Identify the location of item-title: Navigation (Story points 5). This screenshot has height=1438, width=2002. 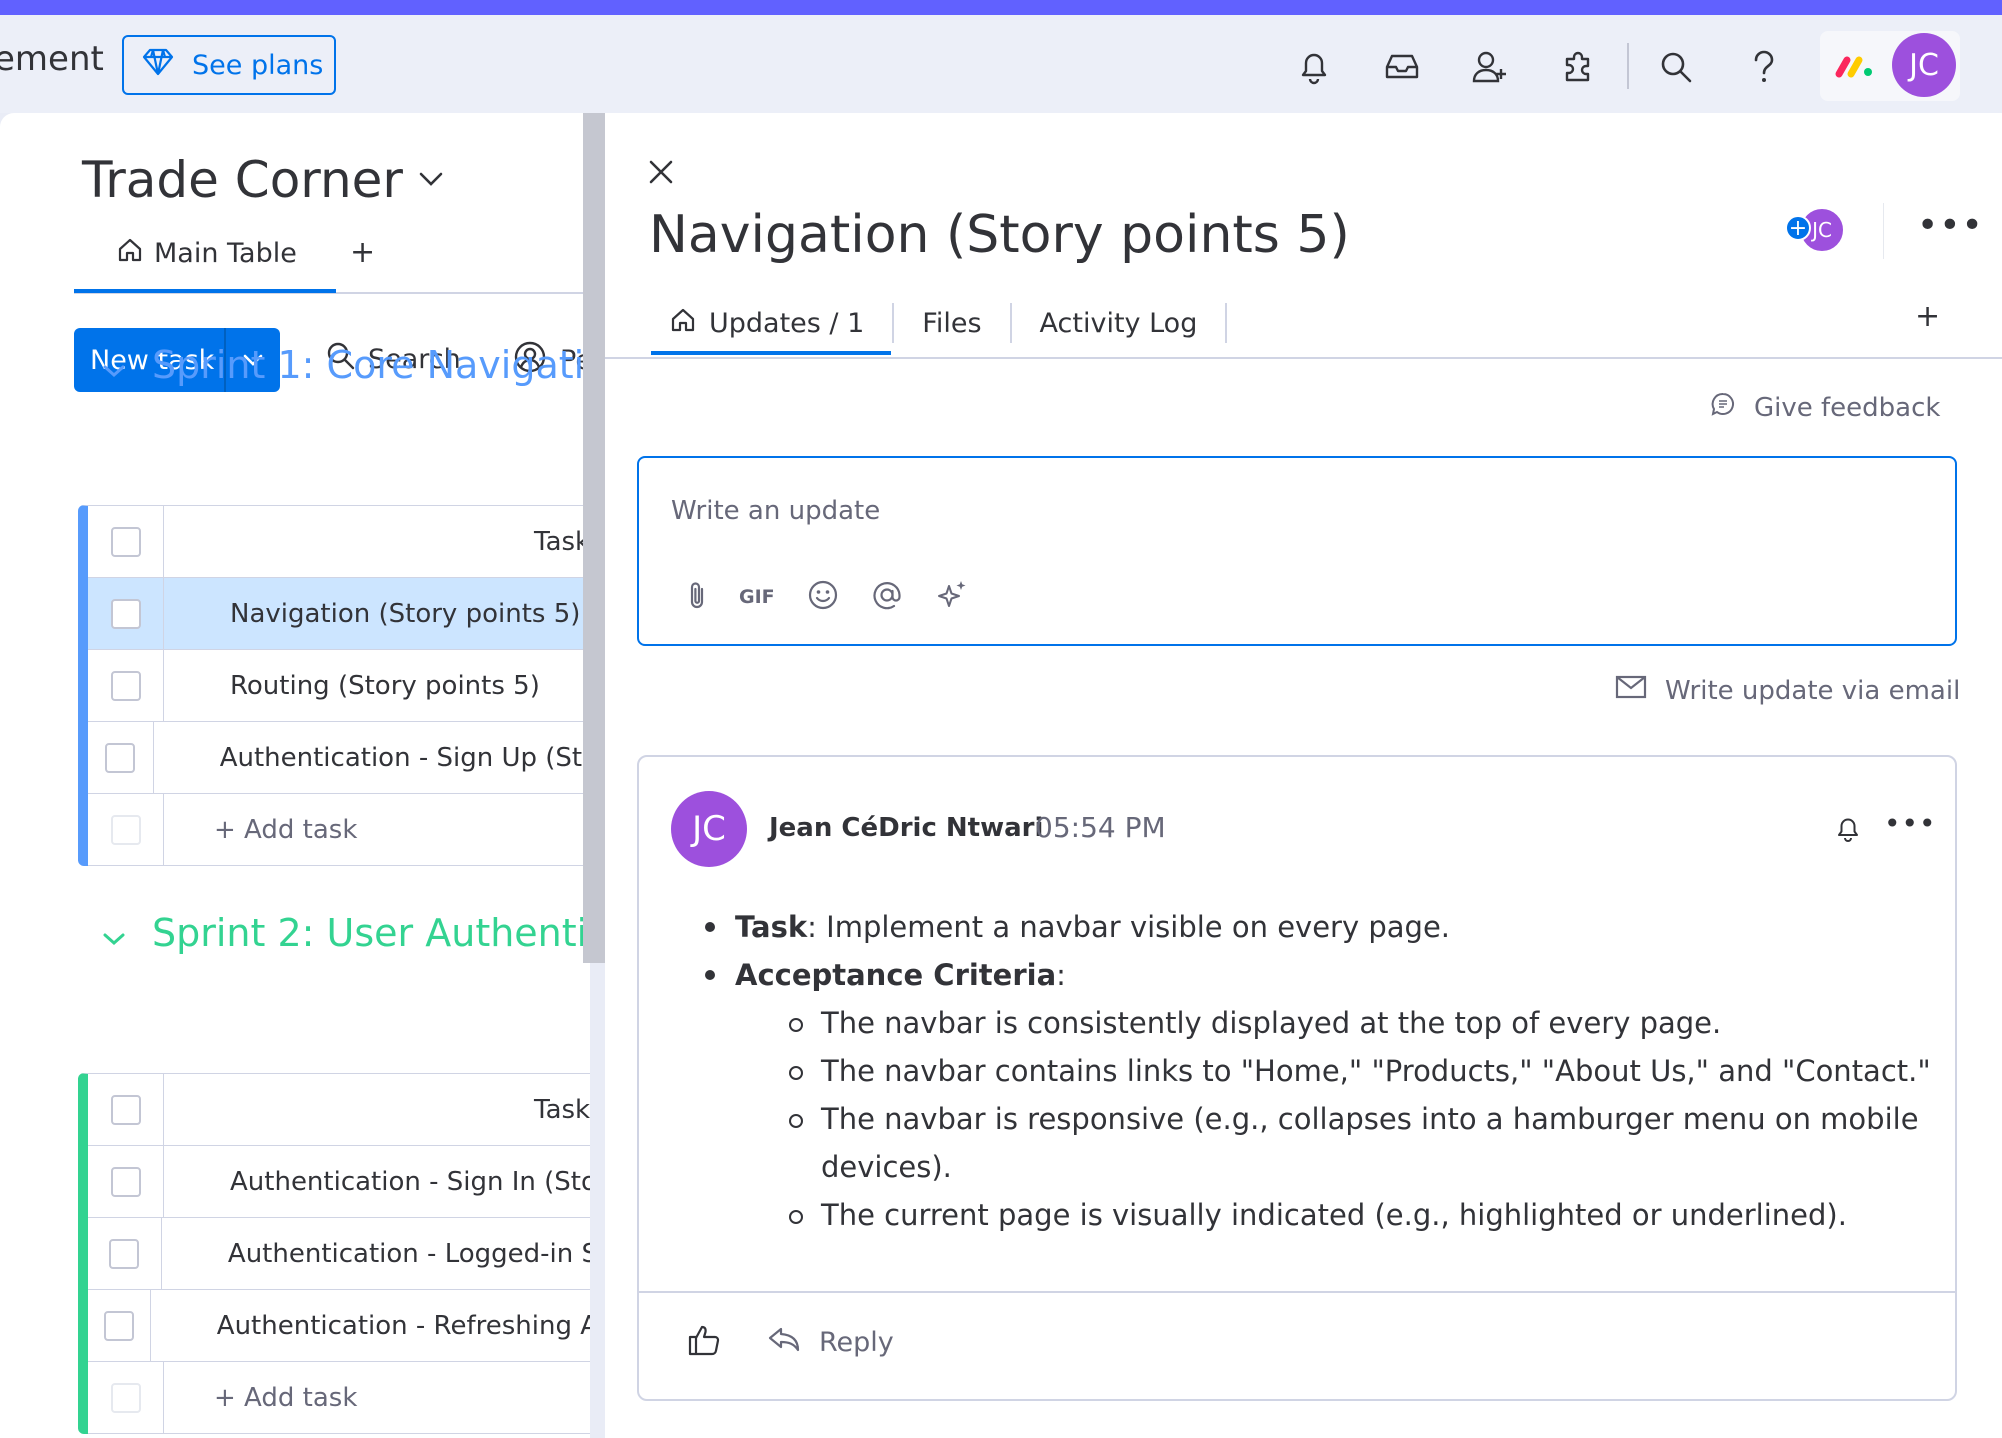
(999, 235).